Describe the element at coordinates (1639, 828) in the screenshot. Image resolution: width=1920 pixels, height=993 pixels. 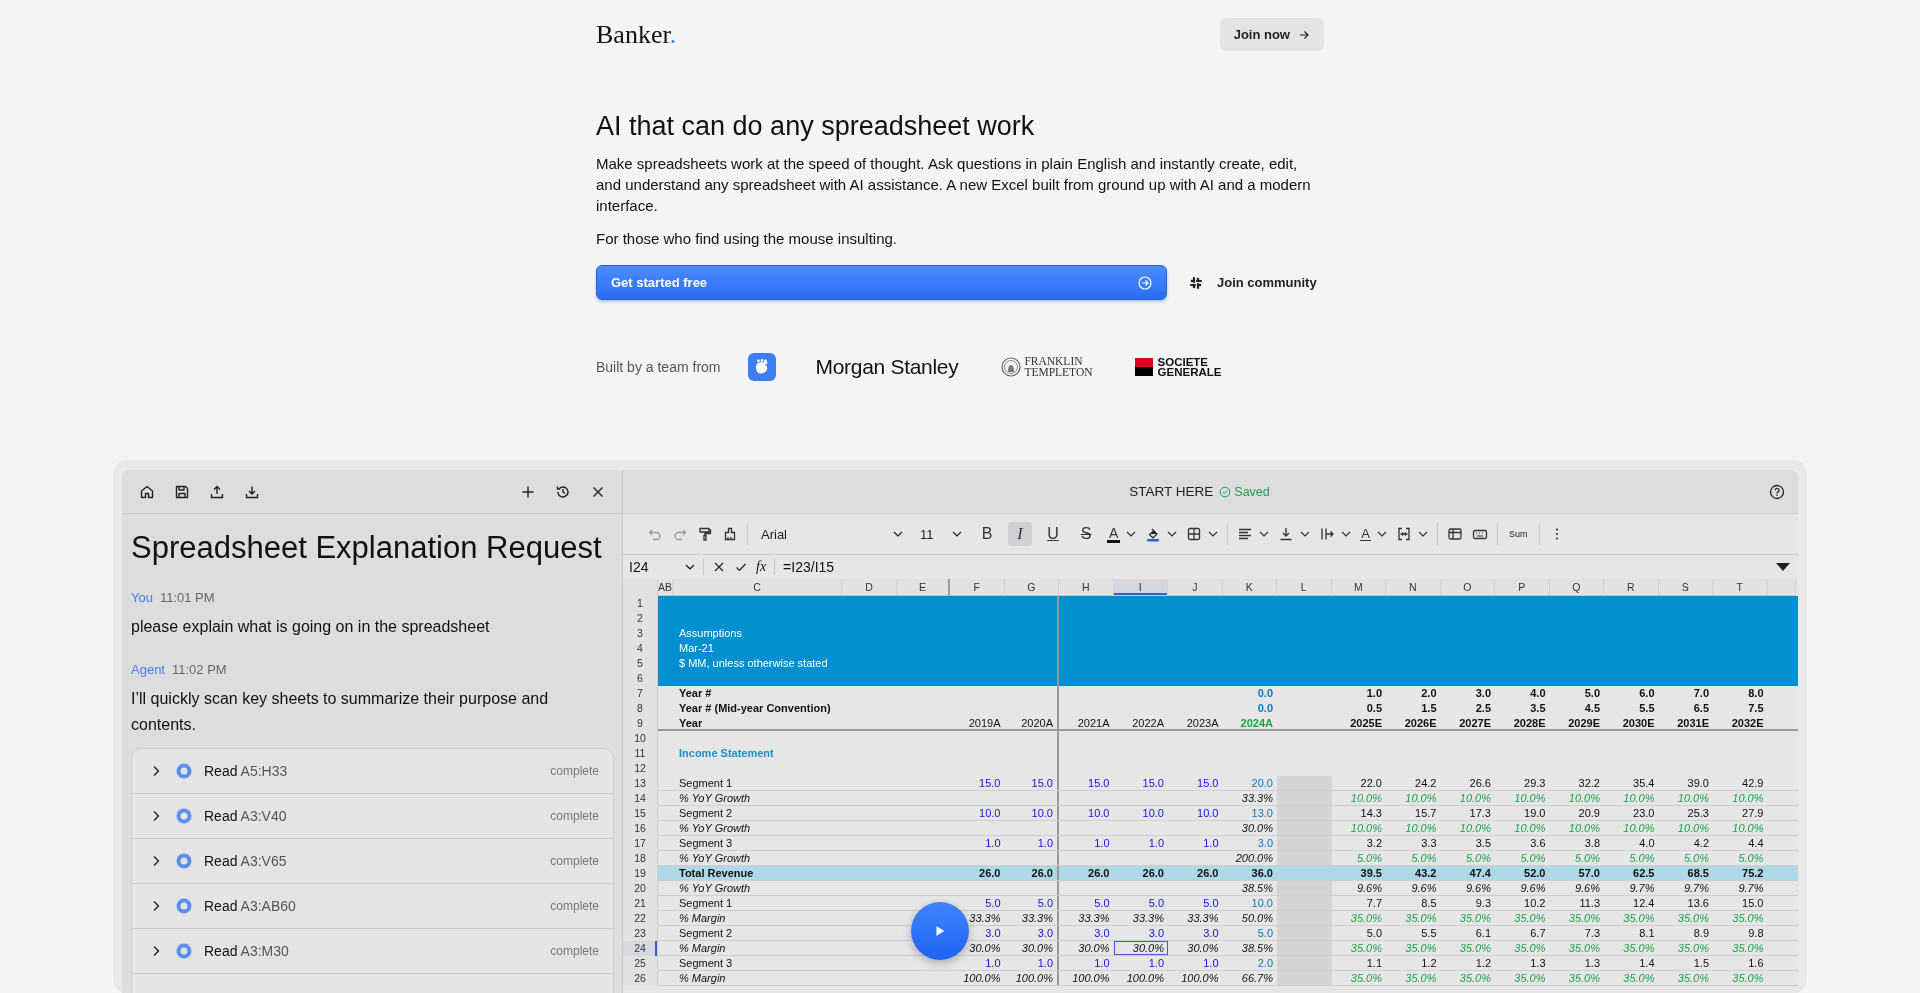
I see `table-cell-text: 10.0%` at that location.